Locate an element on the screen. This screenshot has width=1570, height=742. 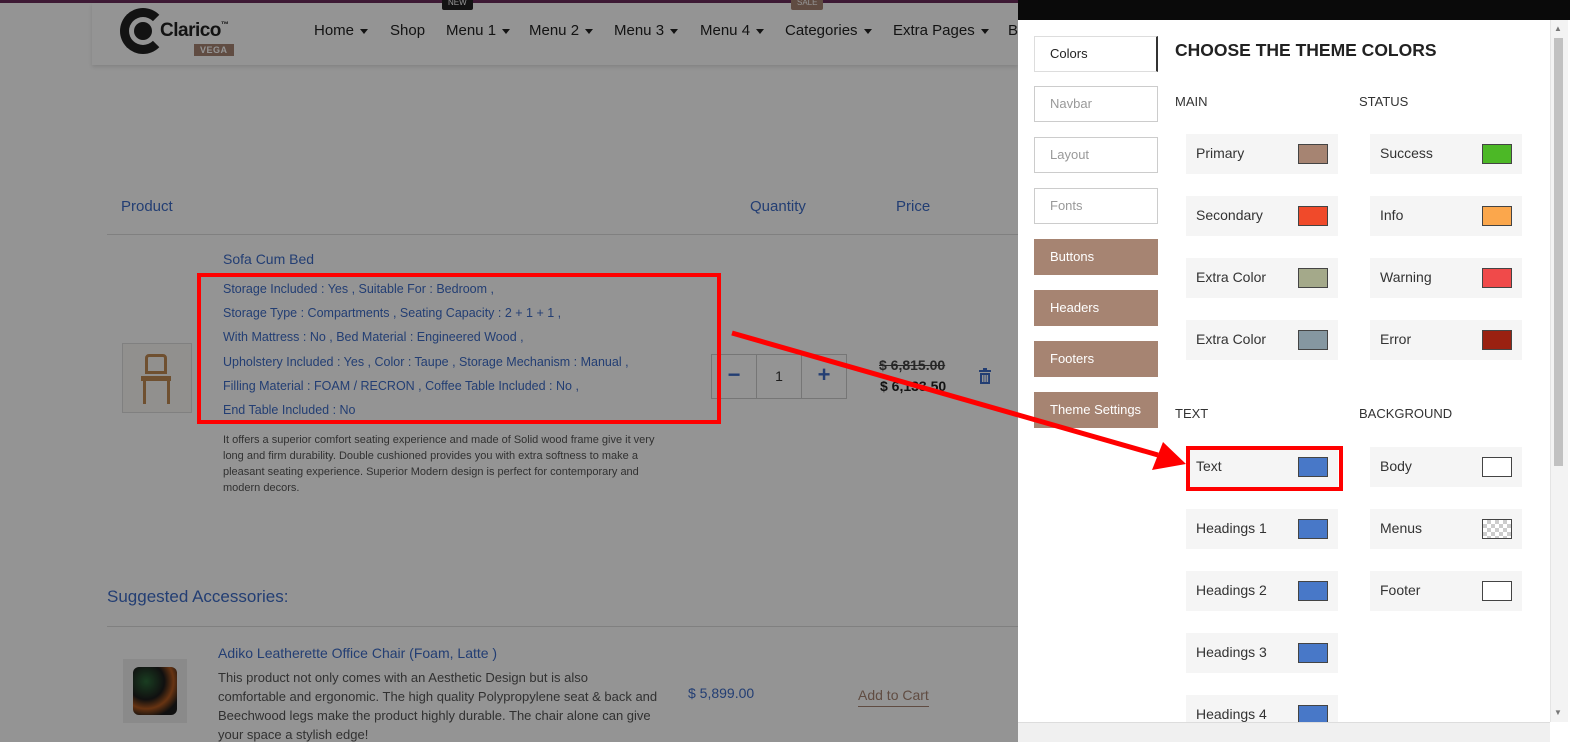
tab-footers: Footers is located at coordinates (1096, 359).